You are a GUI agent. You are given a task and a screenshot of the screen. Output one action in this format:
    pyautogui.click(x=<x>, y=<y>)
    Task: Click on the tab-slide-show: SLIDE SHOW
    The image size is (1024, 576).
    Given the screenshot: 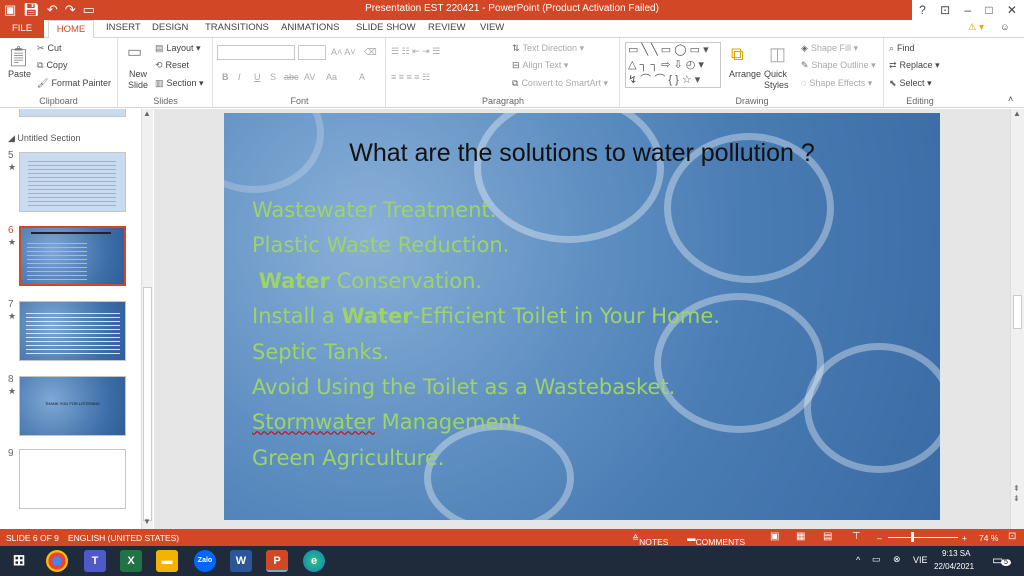 What is the action you would take?
    pyautogui.click(x=386, y=27)
    